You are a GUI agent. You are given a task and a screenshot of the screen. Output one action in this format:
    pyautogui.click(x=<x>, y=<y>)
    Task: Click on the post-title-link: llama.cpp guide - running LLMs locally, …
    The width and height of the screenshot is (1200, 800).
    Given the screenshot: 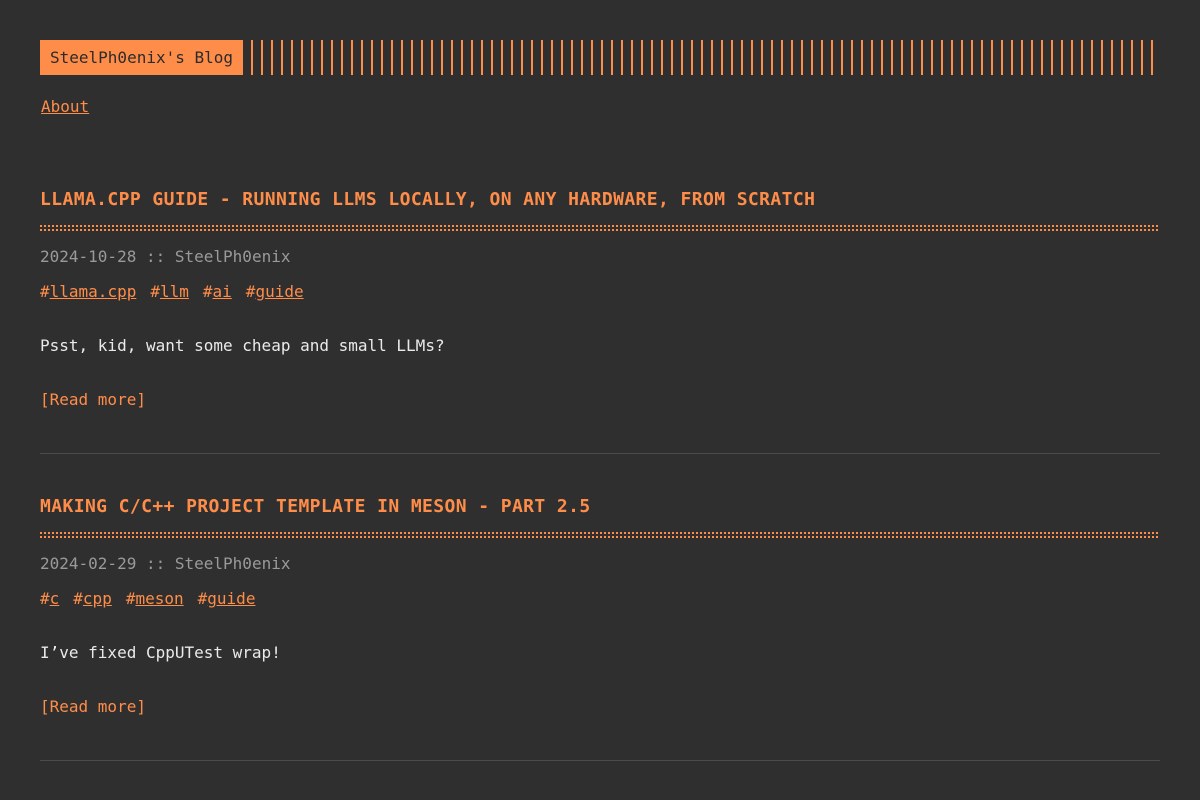 What is the action you would take?
    pyautogui.click(x=600, y=200)
    